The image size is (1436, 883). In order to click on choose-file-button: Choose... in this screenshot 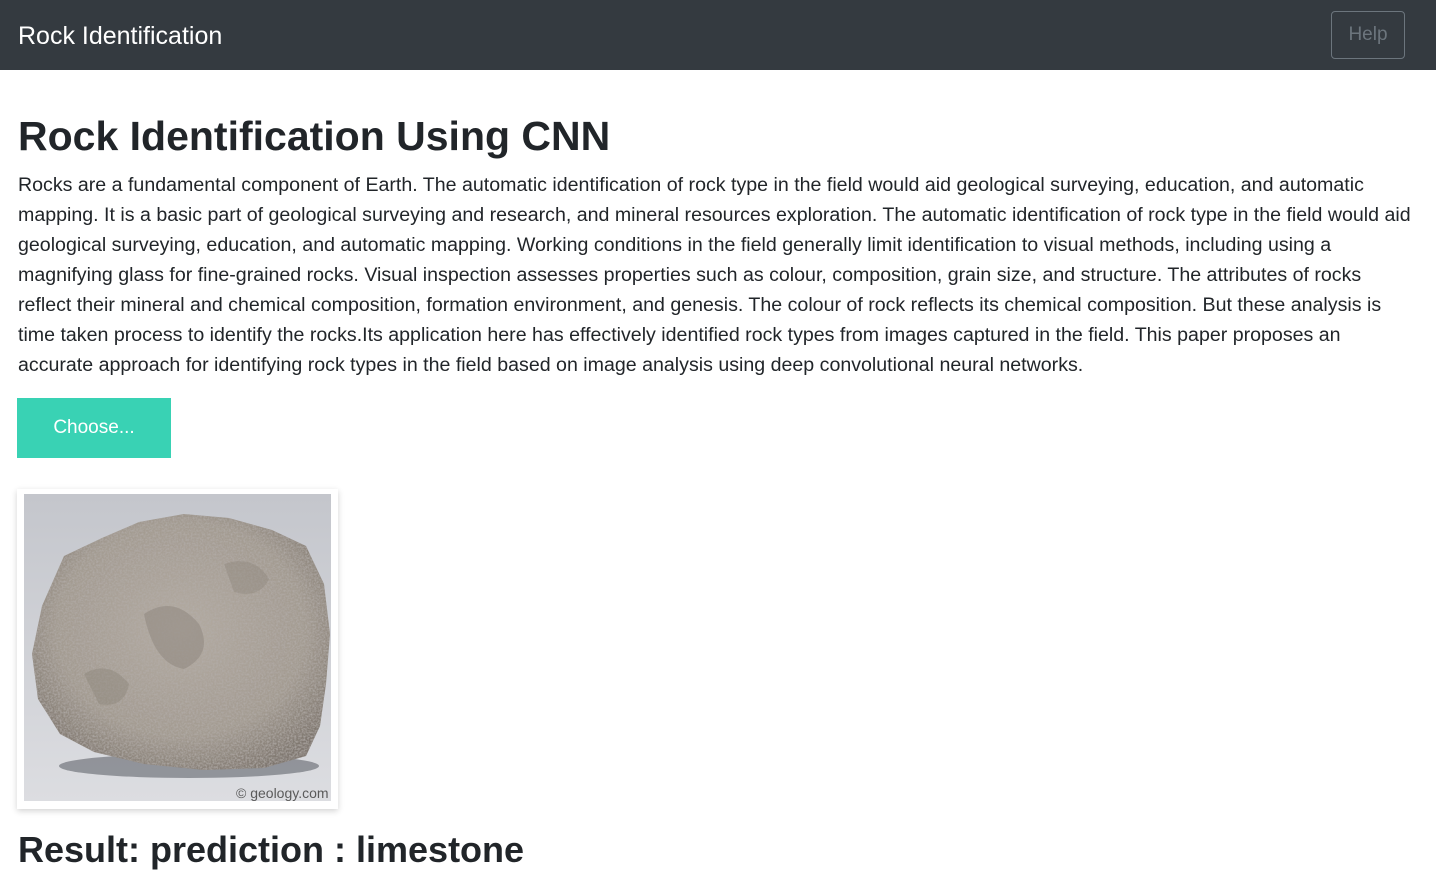, I will do `click(94, 428)`.